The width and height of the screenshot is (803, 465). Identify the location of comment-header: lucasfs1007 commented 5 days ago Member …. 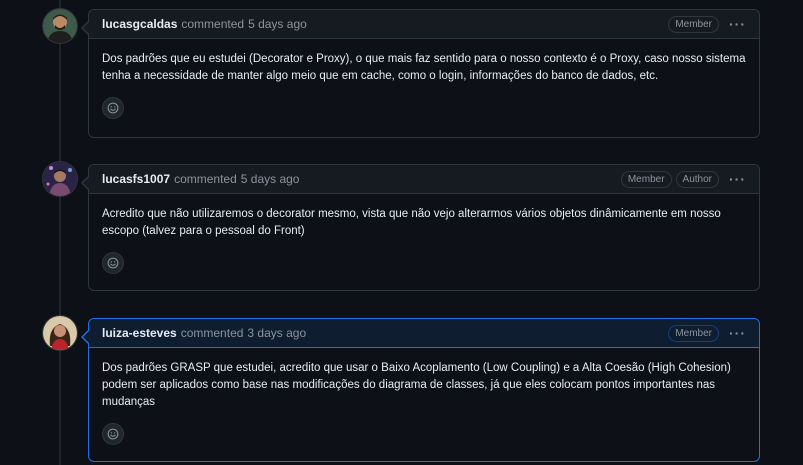
(424, 179).